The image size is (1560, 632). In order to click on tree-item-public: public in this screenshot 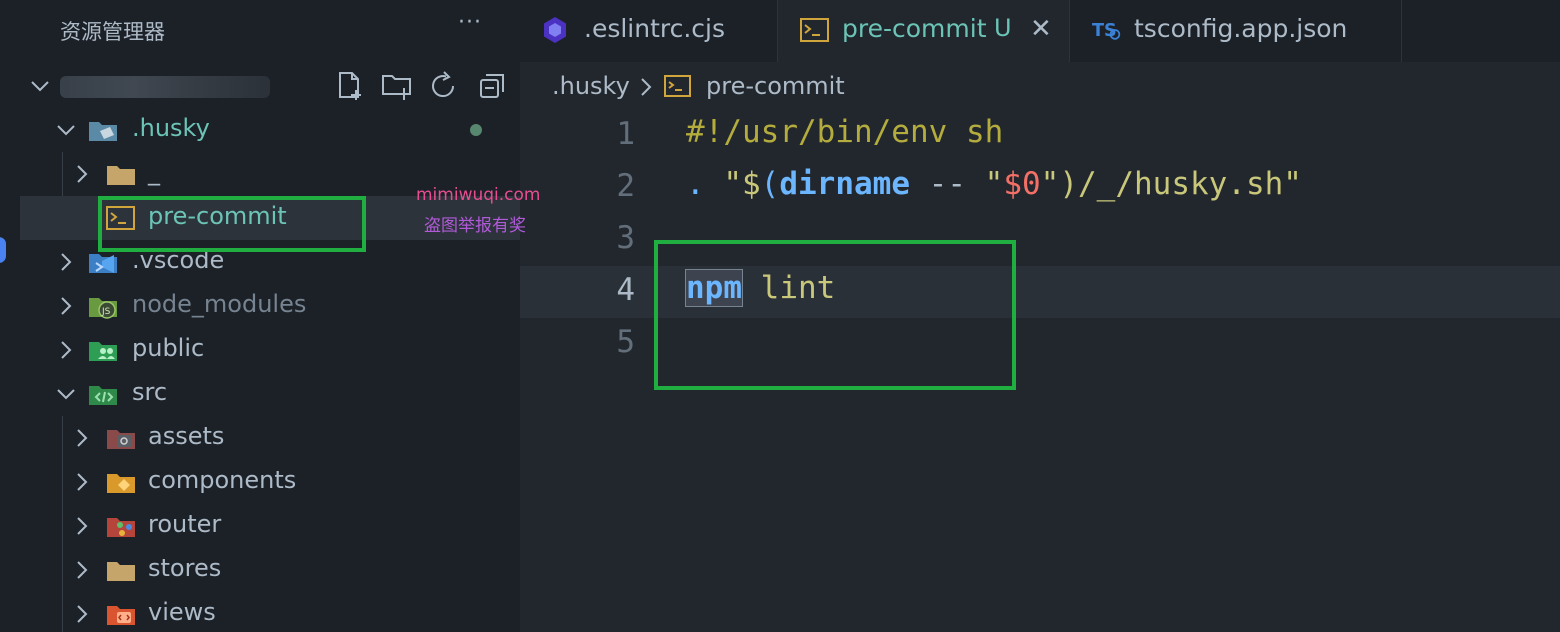, I will do `click(270, 350)`.